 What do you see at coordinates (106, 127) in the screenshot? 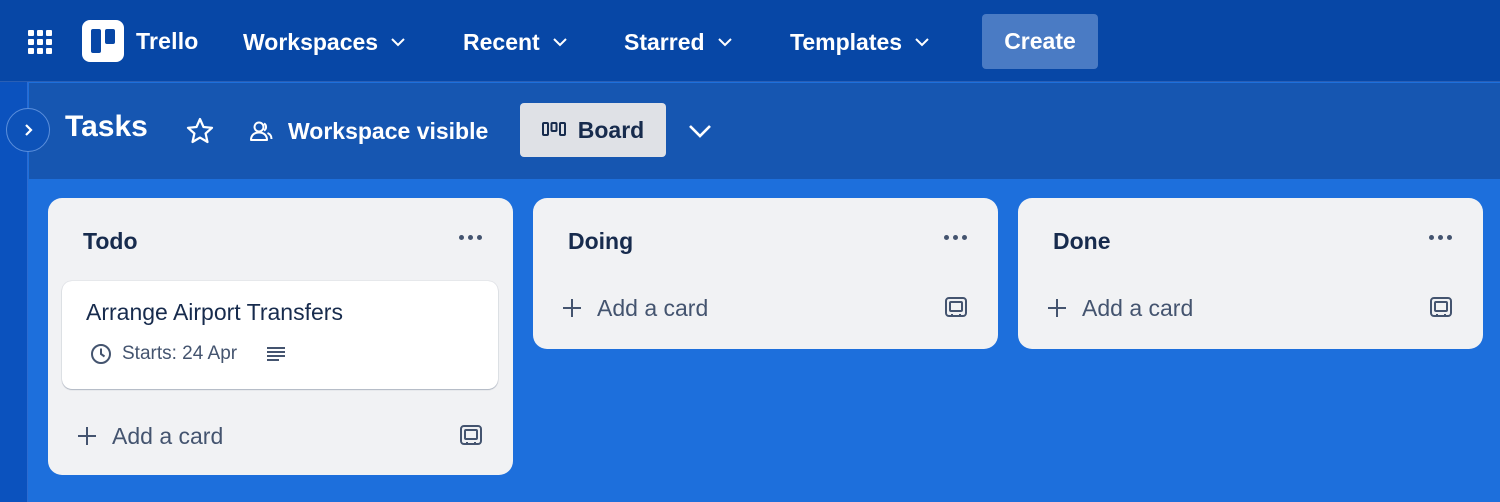
I see `board-title: Tasks` at bounding box center [106, 127].